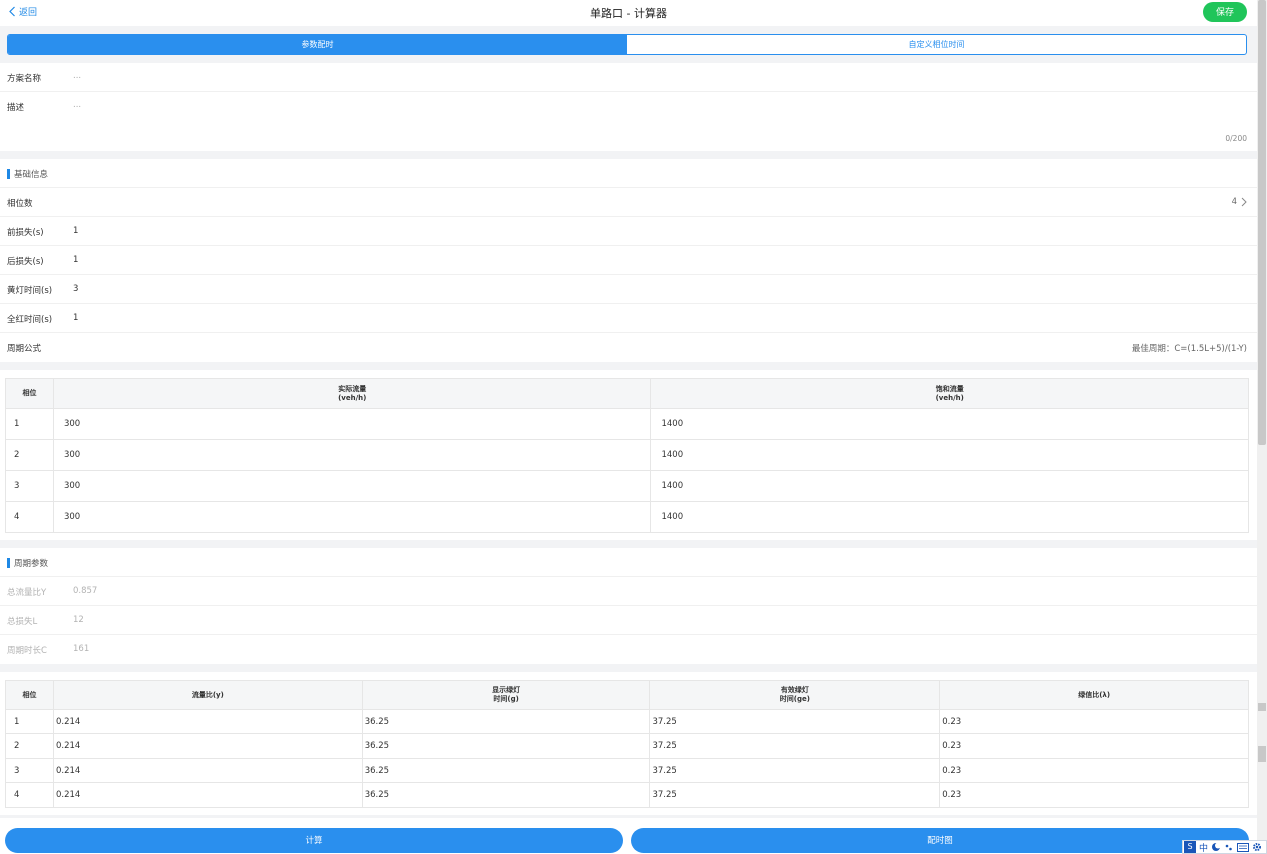  What do you see at coordinates (628, 289) in the screenshot?
I see `yellow-time-row: 黄灯时间(s) 3` at bounding box center [628, 289].